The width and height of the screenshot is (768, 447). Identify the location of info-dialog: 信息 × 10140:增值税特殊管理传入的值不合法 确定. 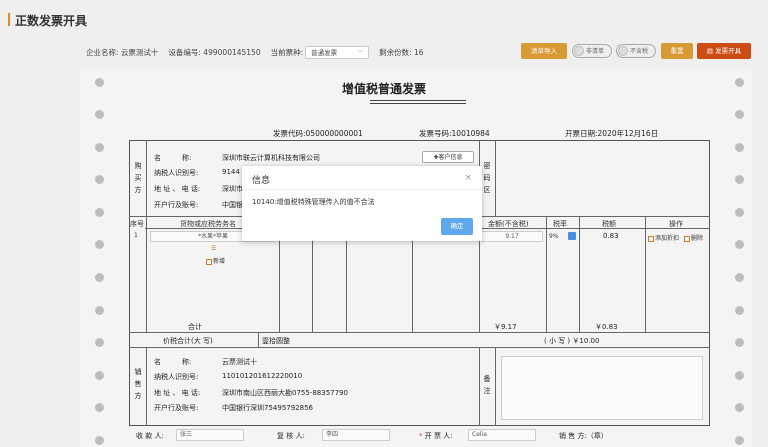
(362, 203).